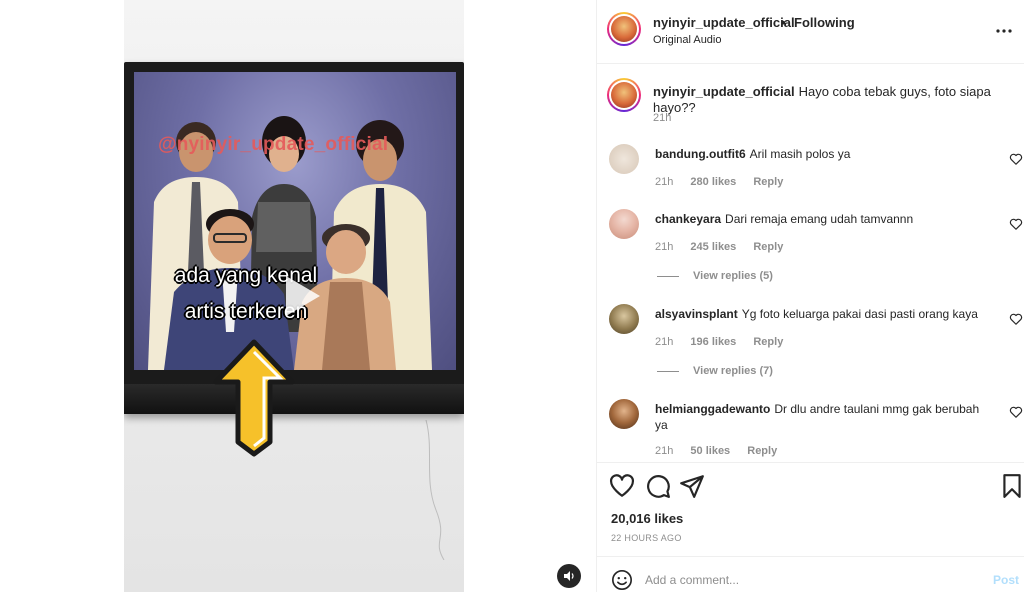  I want to click on comment-meta: 21h 196 likes Reply, so click(726, 342).